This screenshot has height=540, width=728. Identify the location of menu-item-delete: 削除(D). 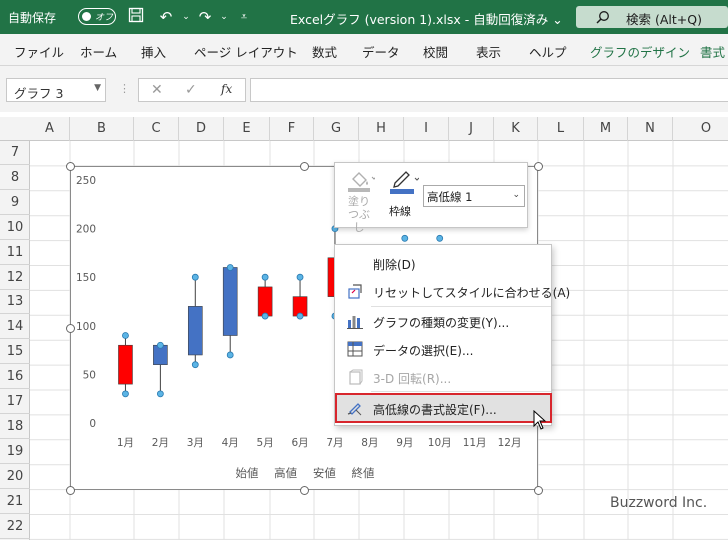
(443, 263).